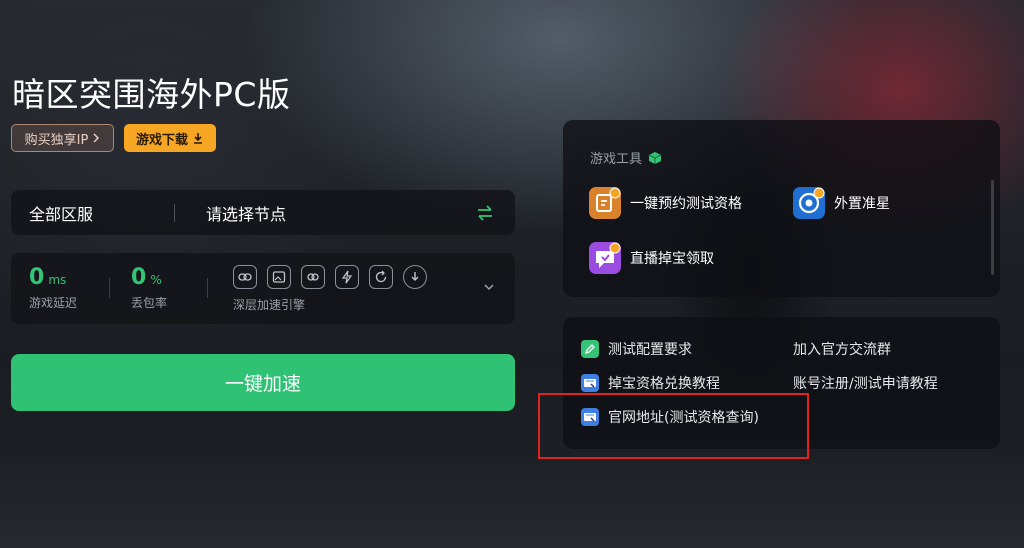 The height and width of the screenshot is (548, 1024). Describe the element at coordinates (245, 277) in the screenshot. I see `link-icon` at that location.